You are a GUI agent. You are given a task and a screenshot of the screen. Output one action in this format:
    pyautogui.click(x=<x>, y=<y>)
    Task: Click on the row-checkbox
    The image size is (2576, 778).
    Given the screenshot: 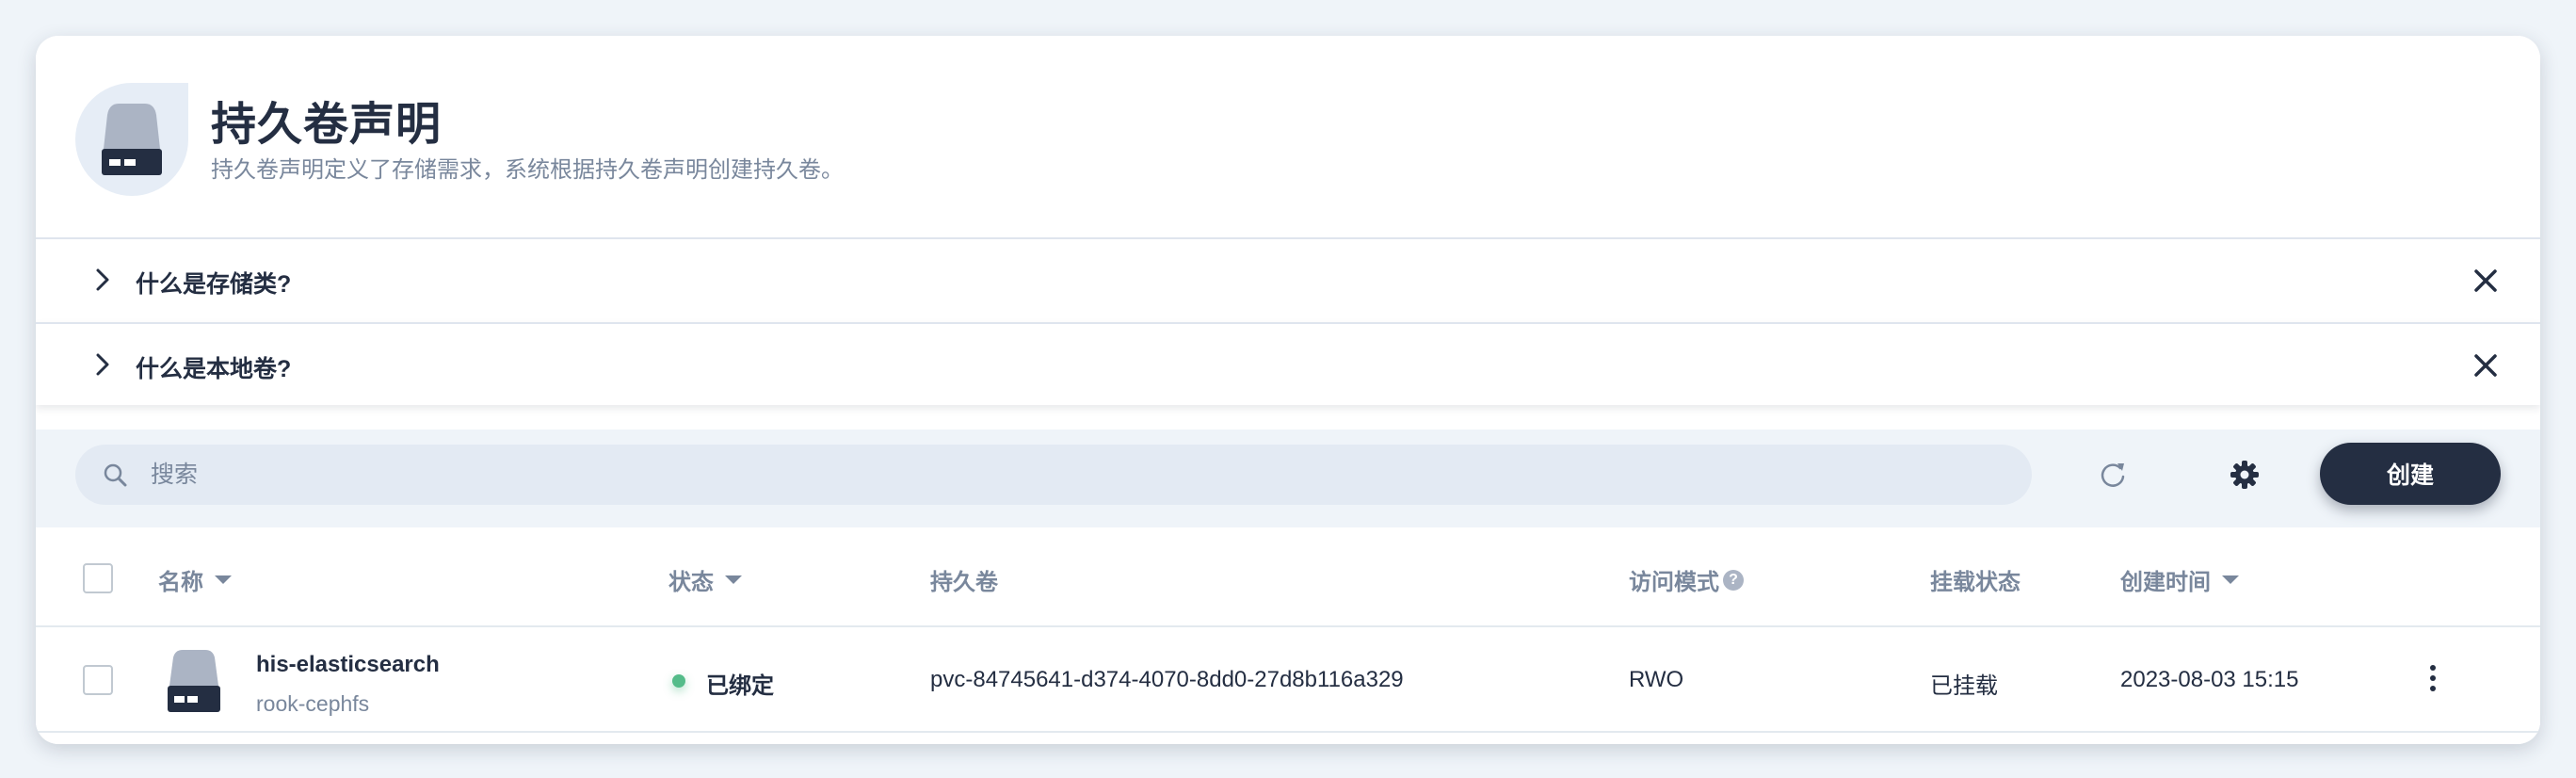 What is the action you would take?
    pyautogui.click(x=98, y=680)
    